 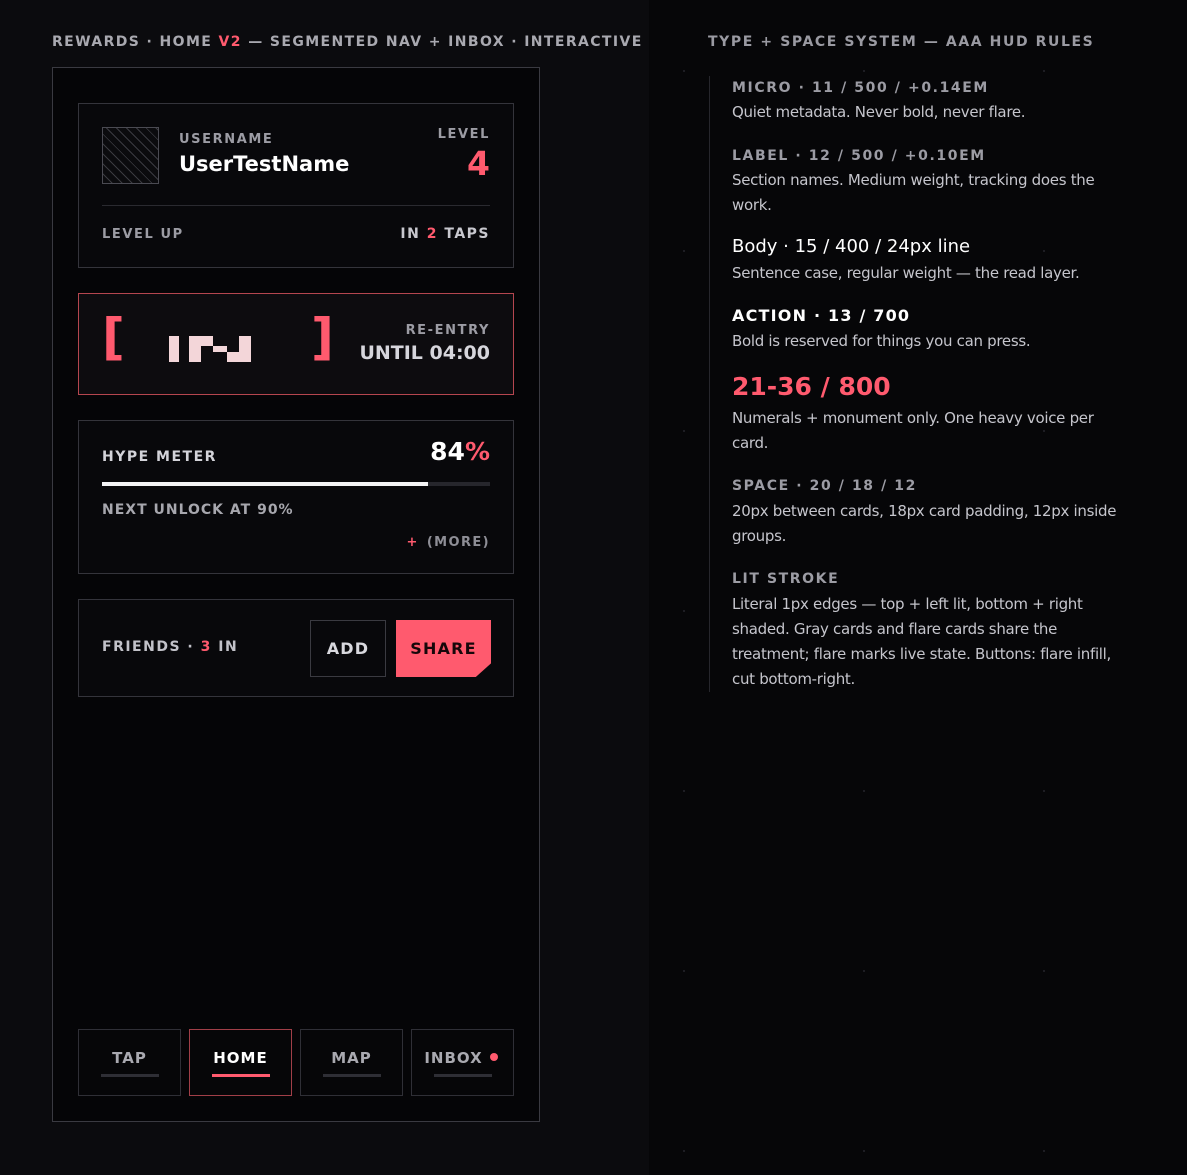 What do you see at coordinates (412, 542) in the screenshot?
I see `plus-icon: +` at bounding box center [412, 542].